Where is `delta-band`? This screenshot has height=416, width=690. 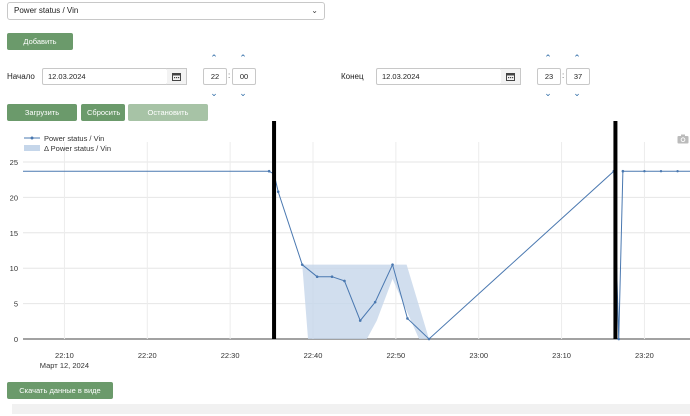 delta-band is located at coordinates (365, 301).